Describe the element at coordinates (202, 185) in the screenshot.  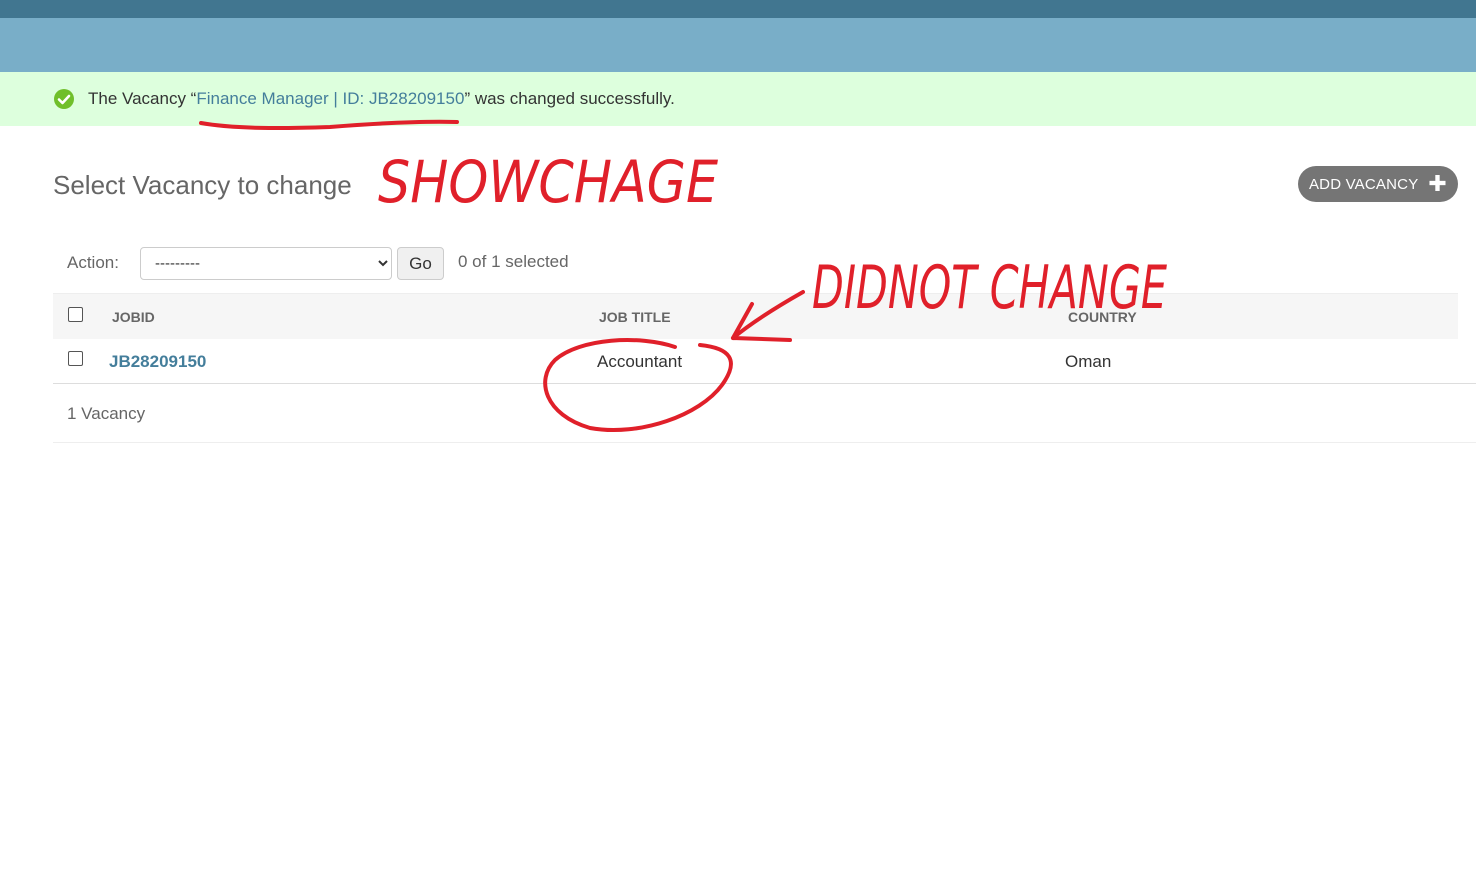
I see `page-title: Select Vacancy to change` at that location.